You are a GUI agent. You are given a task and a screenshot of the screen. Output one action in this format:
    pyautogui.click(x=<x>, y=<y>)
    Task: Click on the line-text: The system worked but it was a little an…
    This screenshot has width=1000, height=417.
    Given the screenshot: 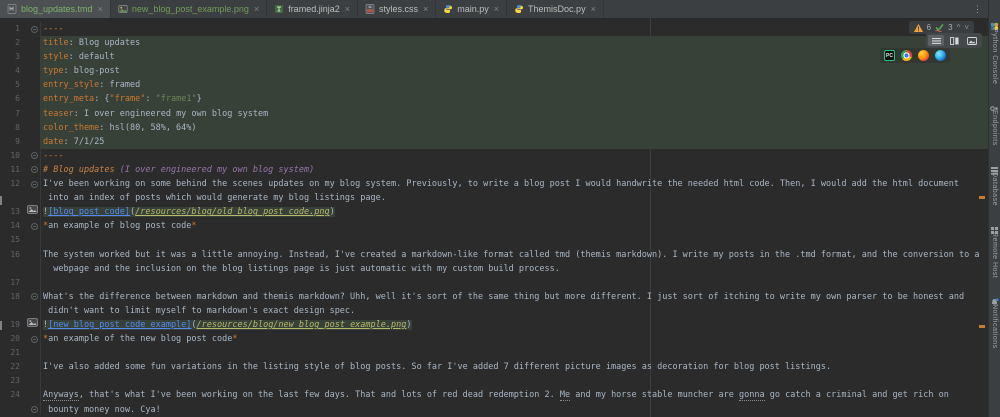 What is the action you would take?
    pyautogui.click(x=514, y=255)
    